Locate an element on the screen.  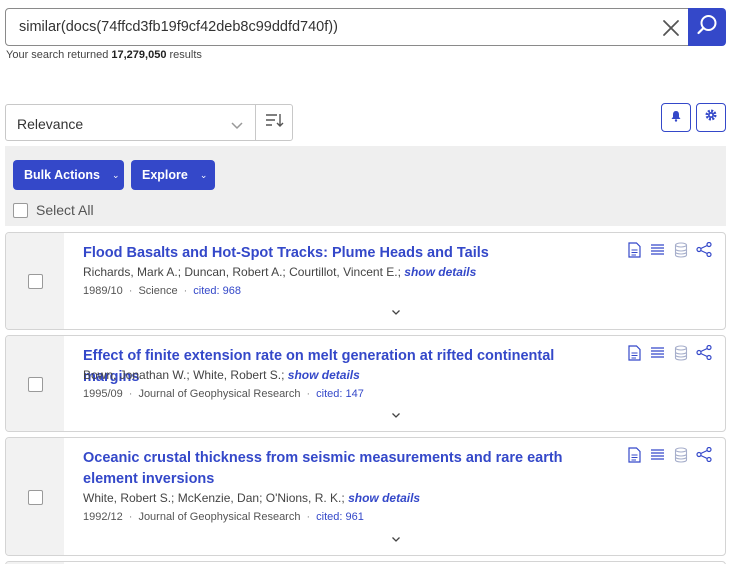
result-venue: Science is located at coordinates (158, 291).